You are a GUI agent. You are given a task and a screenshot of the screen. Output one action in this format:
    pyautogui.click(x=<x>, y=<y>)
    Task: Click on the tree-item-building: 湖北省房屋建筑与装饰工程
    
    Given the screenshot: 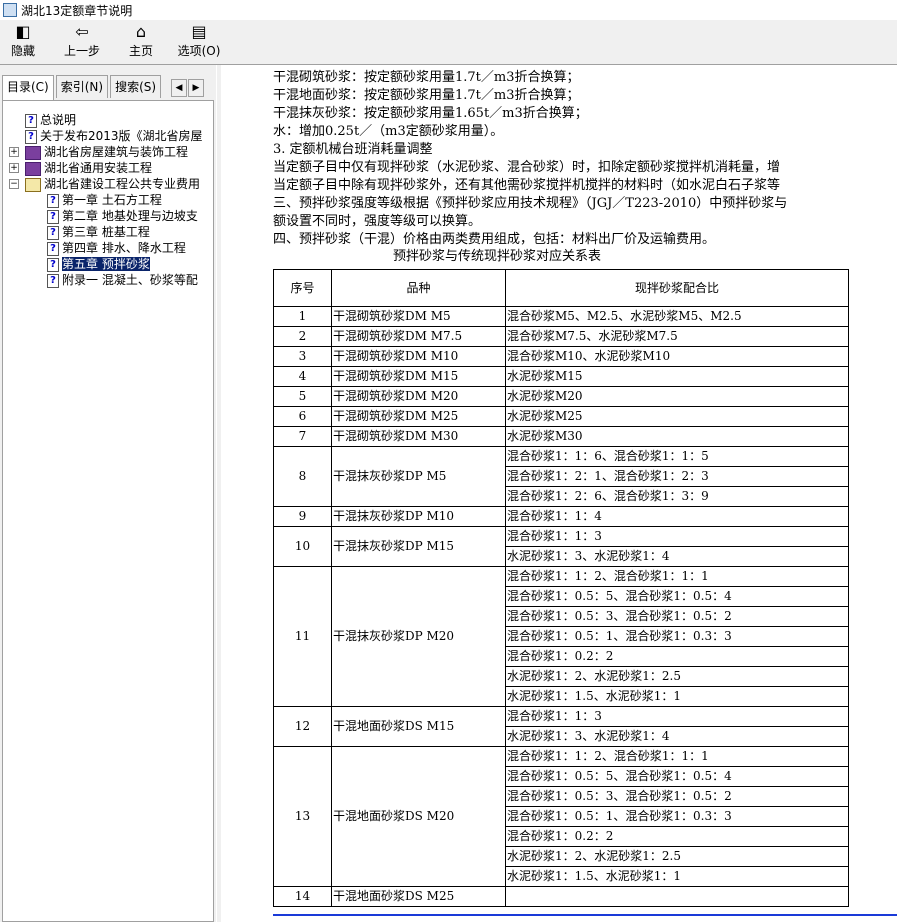 What is the action you would take?
    pyautogui.click(x=106, y=152)
    